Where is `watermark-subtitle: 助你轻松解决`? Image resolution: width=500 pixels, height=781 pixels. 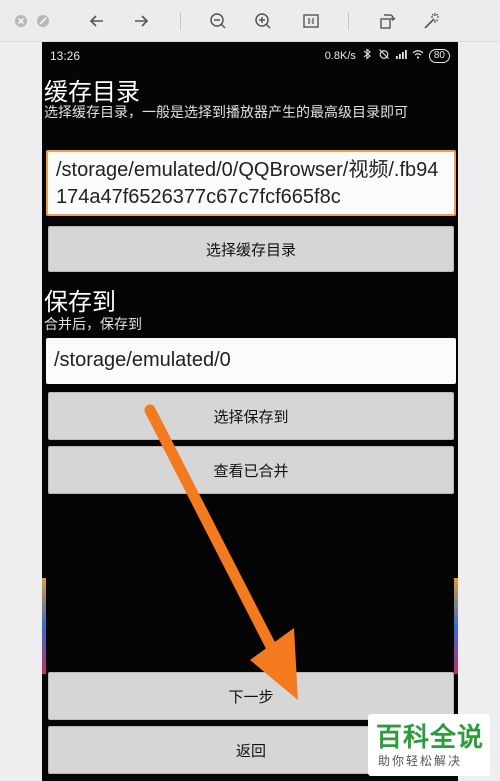 watermark-subtitle: 助你轻松解决 is located at coordinates (420, 761).